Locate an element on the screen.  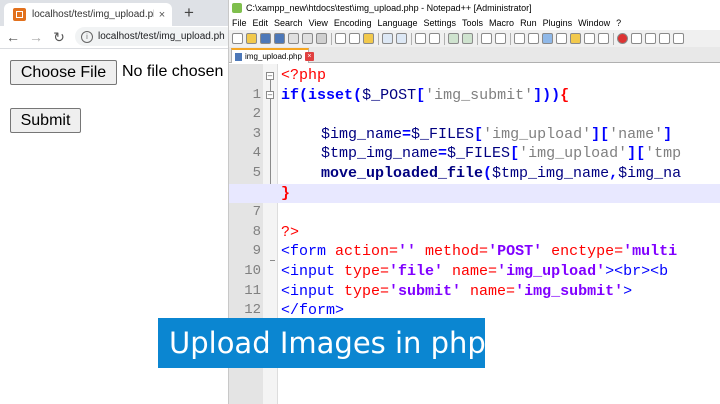
choose-file-button: Choose File is located at coordinates (63, 72).